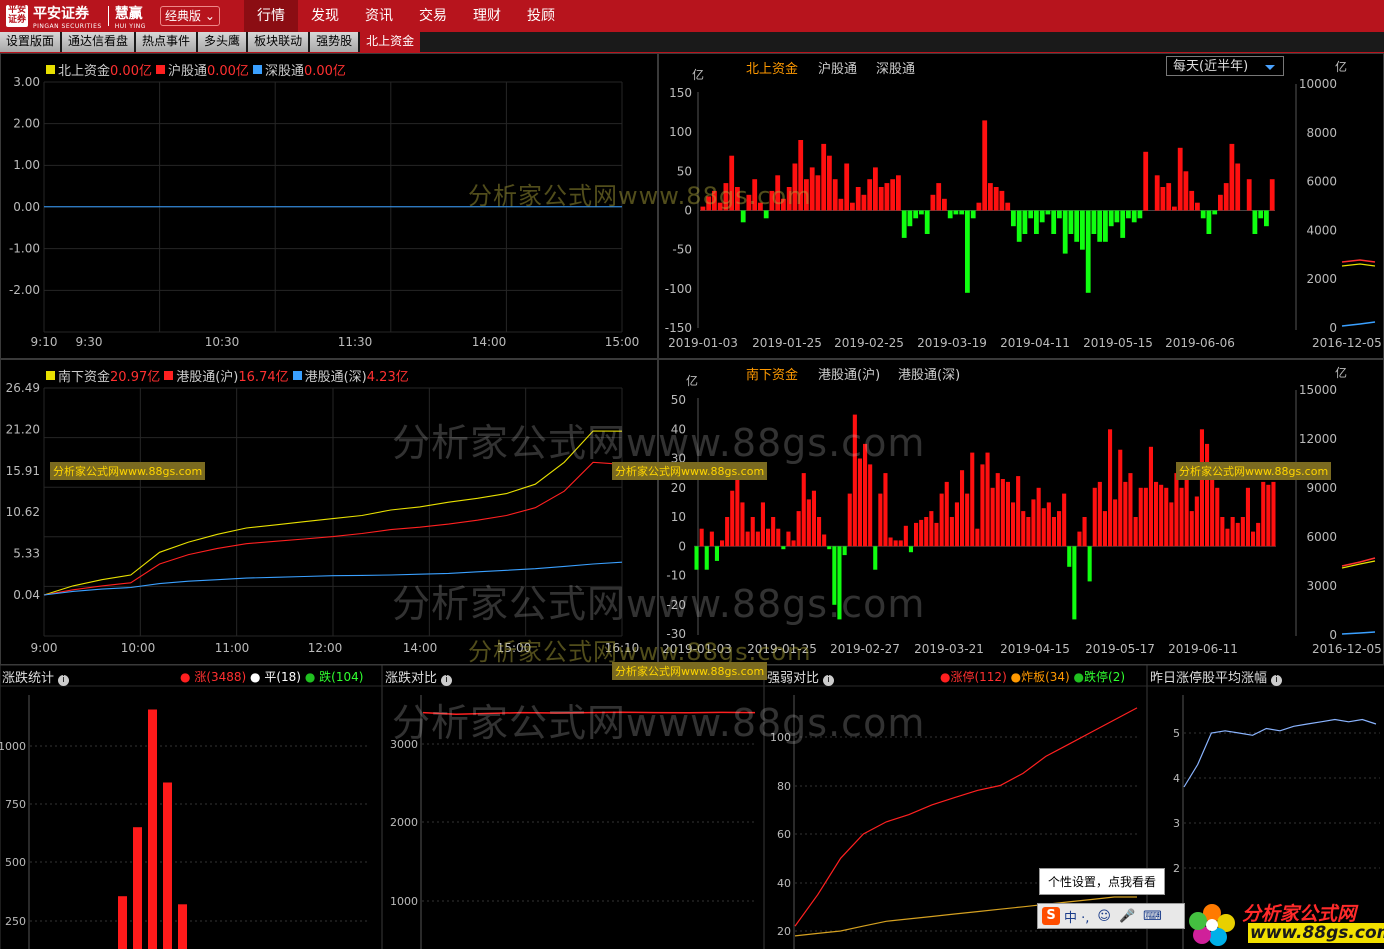 The height and width of the screenshot is (949, 1384). I want to click on legend-down-count: 跌(104), so click(341, 677).